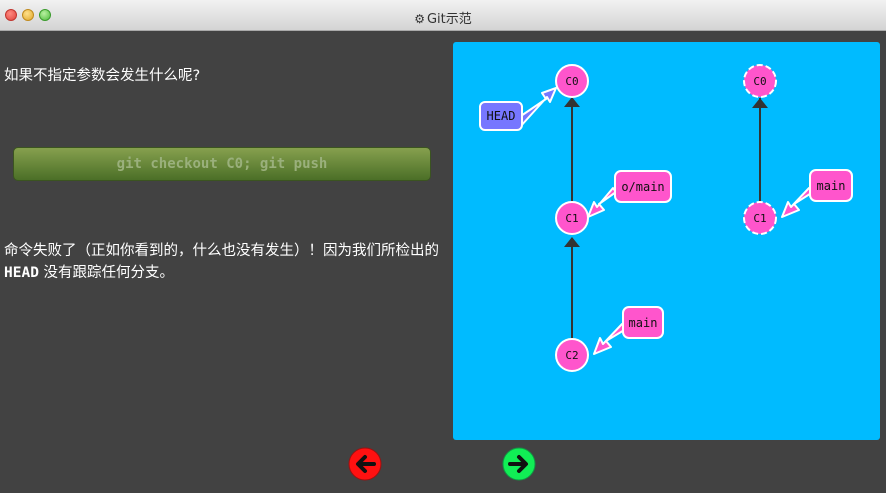 Image resolution: width=886 pixels, height=493 pixels. I want to click on explanation-part-1: 命令失败了（正如你看到的，什么也没有发生）！因为我们所检出的, so click(221, 251).